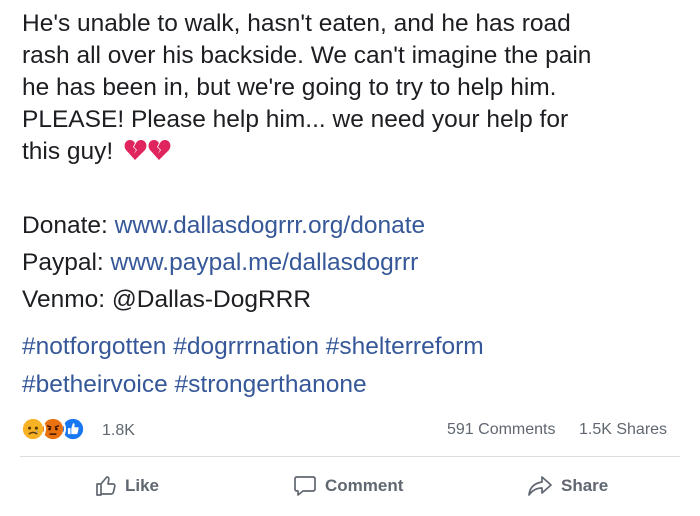 Image resolution: width=700 pixels, height=516 pixels. I want to click on donate-label: Donate:, so click(65, 225).